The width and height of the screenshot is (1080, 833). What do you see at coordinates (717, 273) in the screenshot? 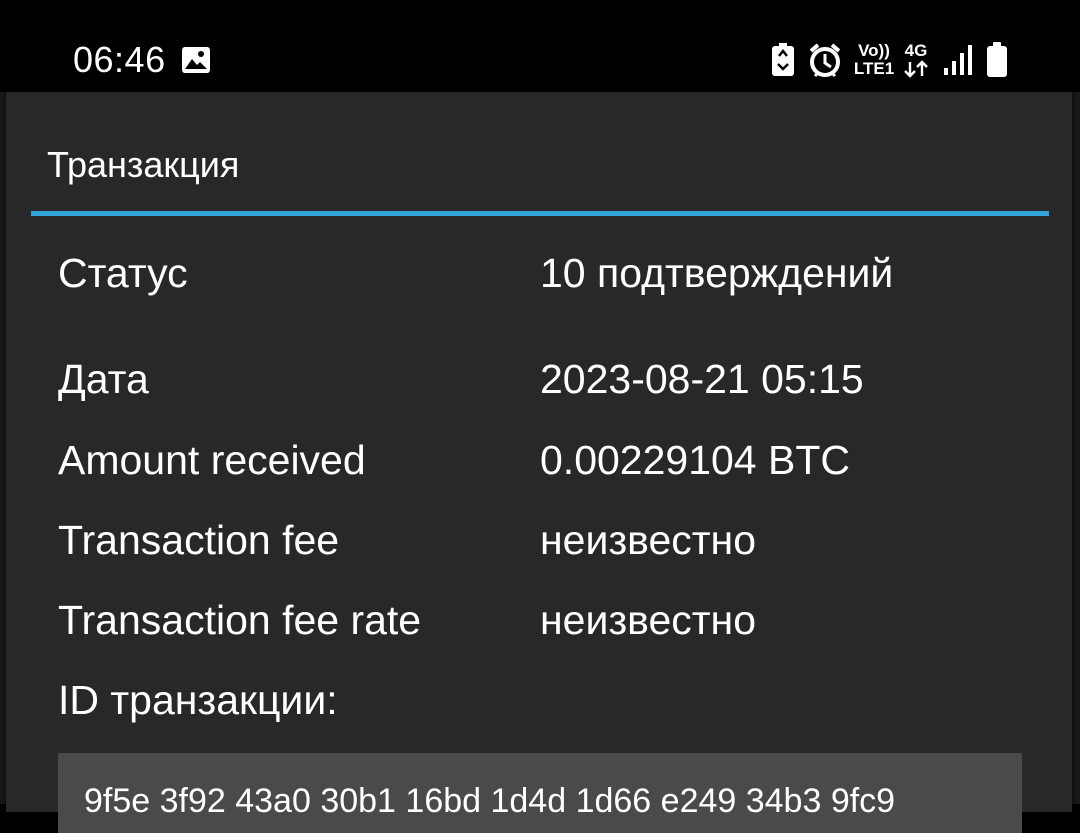
I see `status-value: 10 подтверждений` at bounding box center [717, 273].